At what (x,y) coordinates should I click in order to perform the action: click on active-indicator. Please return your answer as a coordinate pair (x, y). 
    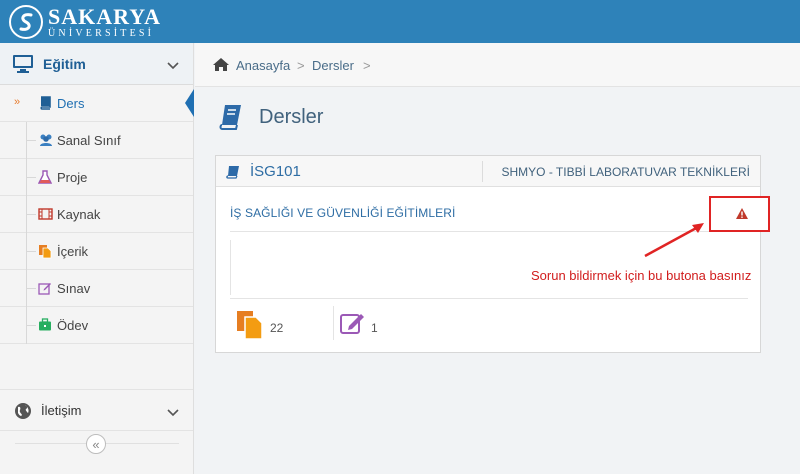
    Looking at the image, I should click on (189, 103).